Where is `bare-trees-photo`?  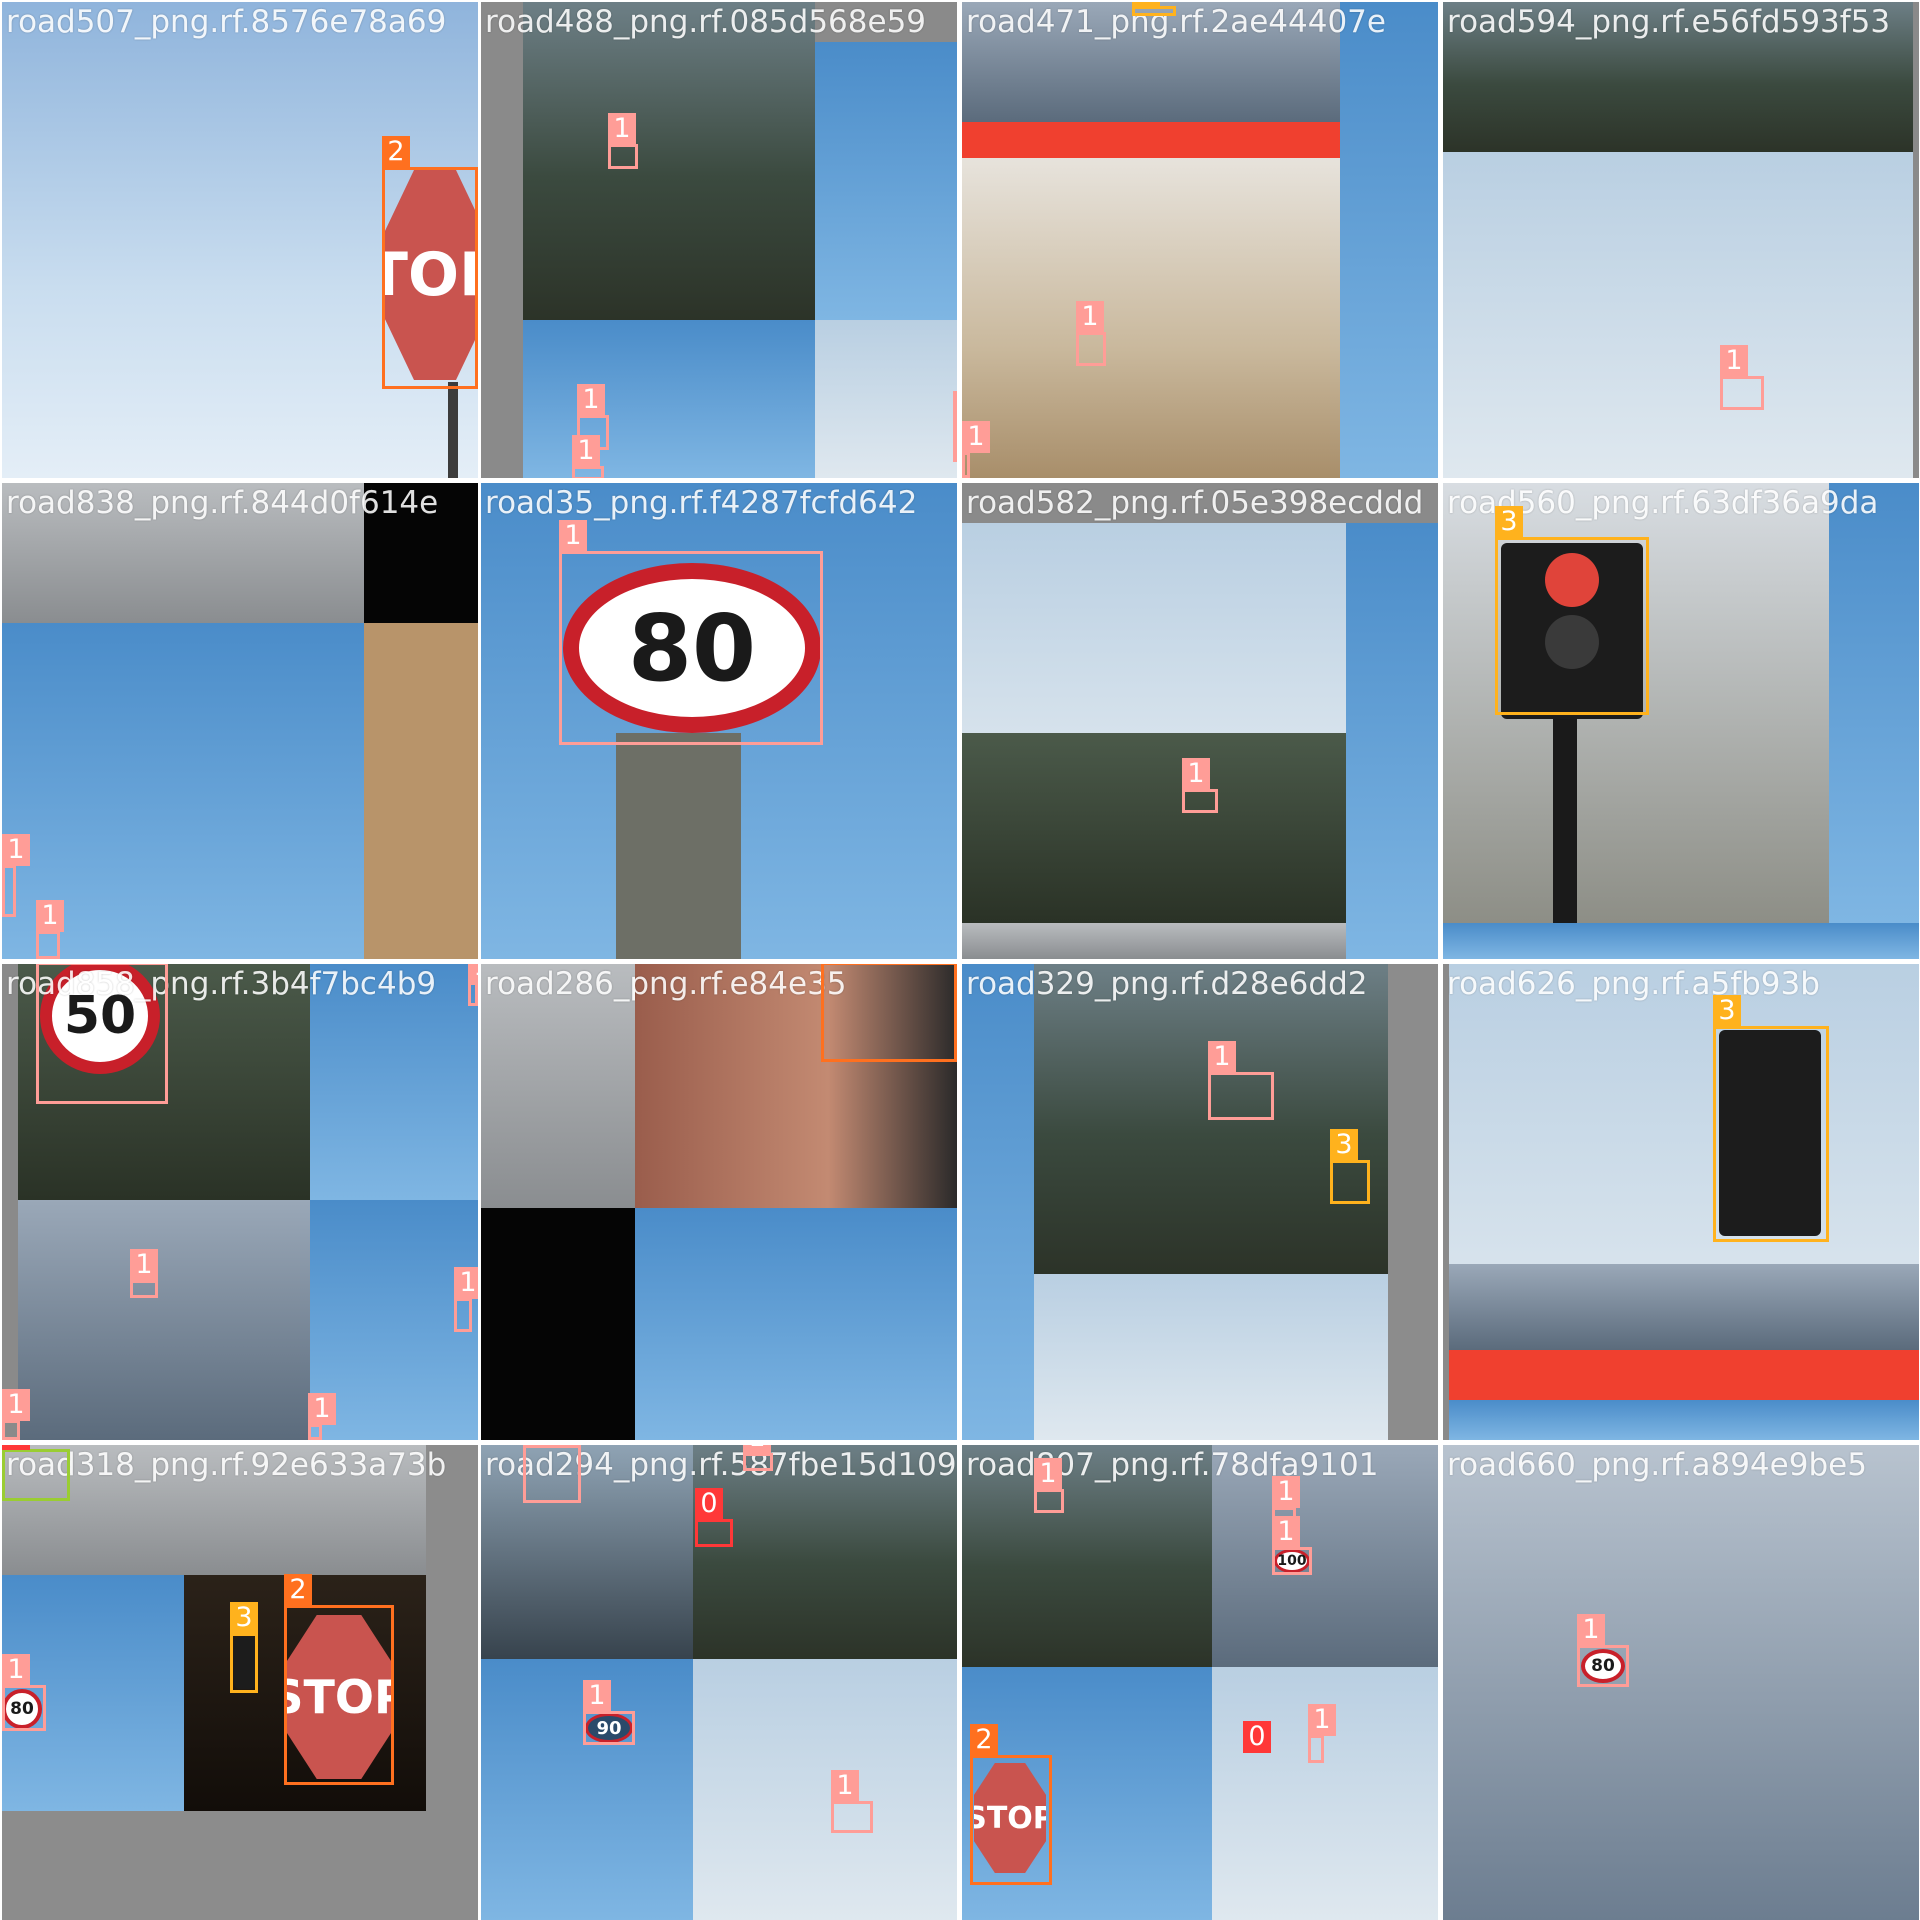 bare-trees-photo is located at coordinates (886, 399).